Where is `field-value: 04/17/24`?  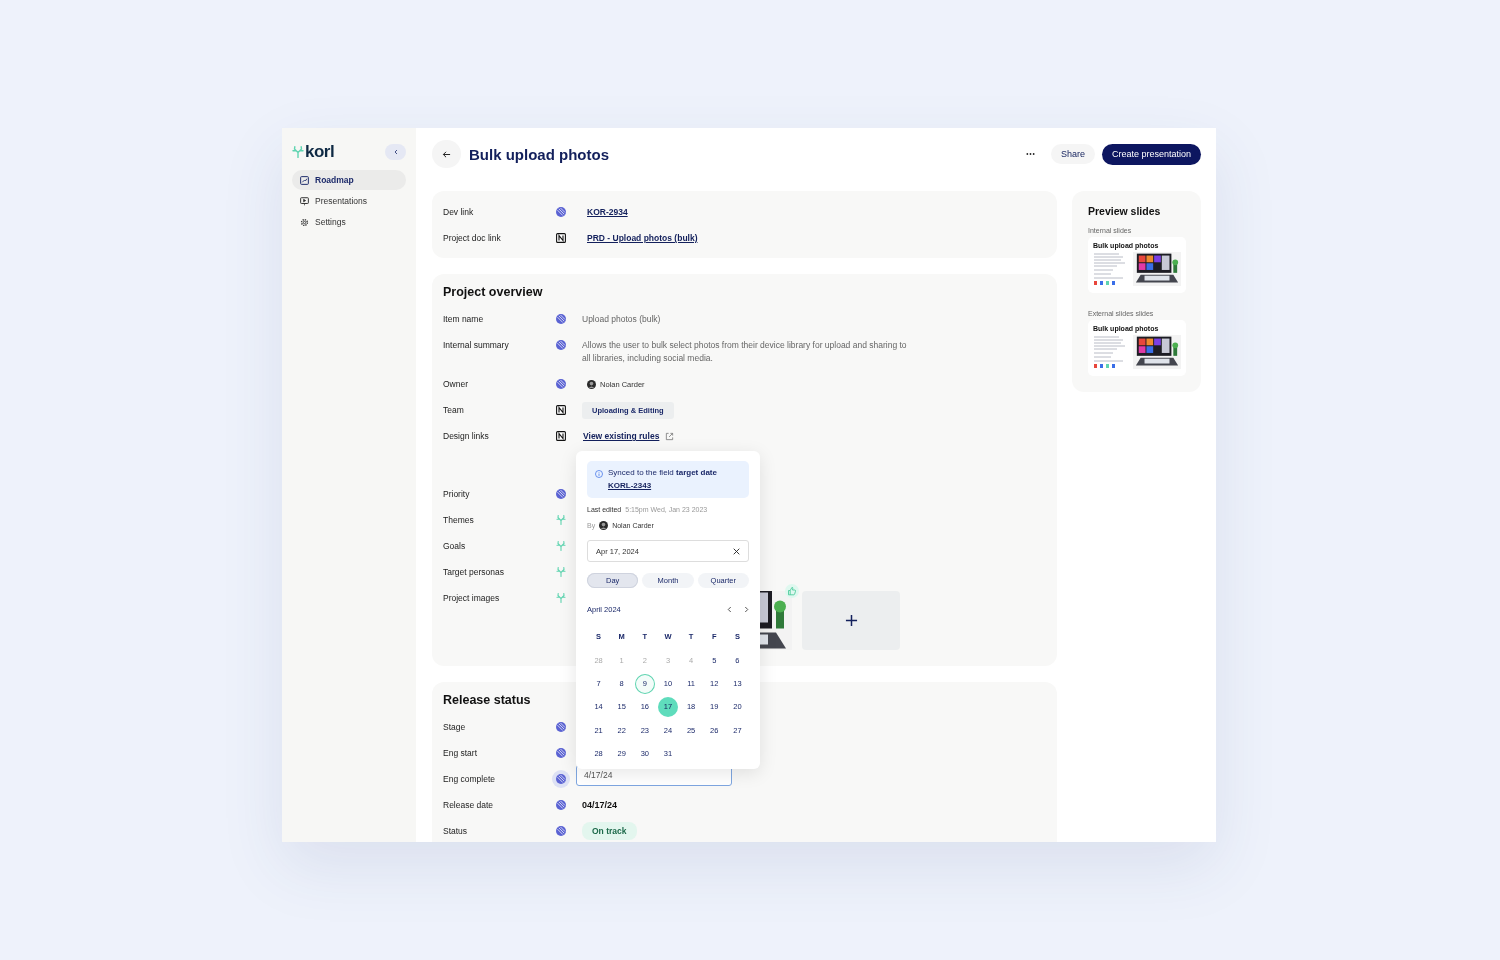
field-value: 04/17/24 is located at coordinates (600, 805).